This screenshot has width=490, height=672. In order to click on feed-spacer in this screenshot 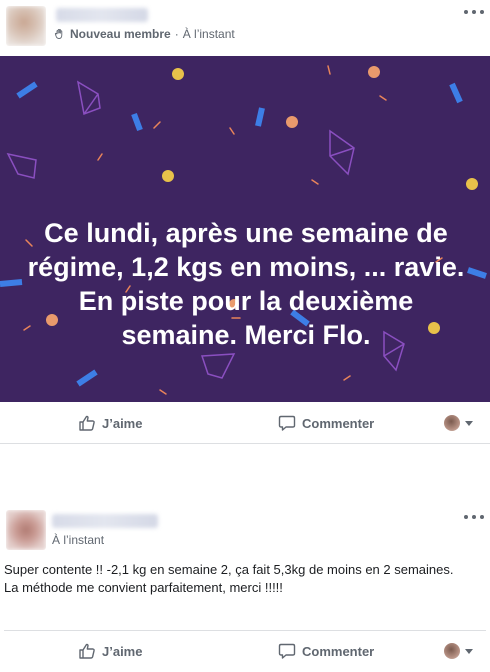, I will do `click(245, 469)`.